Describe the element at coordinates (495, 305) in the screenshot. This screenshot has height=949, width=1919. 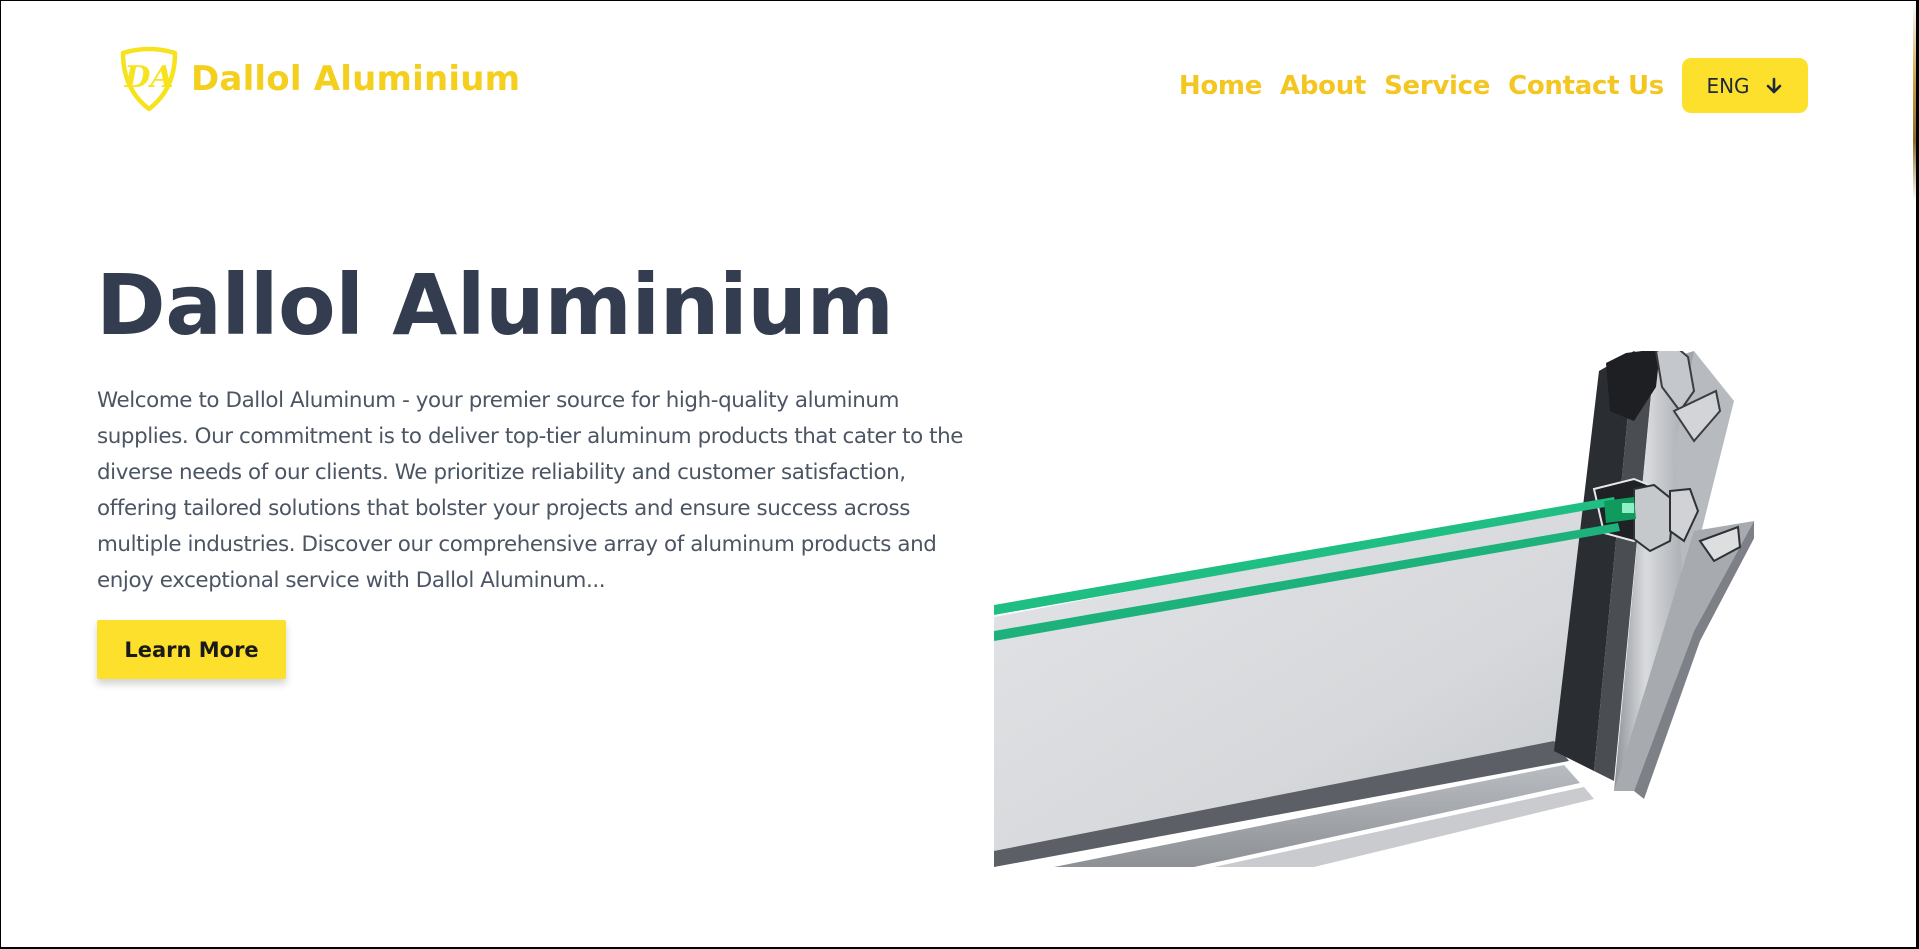
I see `hero-title: Dallol Aluminium` at that location.